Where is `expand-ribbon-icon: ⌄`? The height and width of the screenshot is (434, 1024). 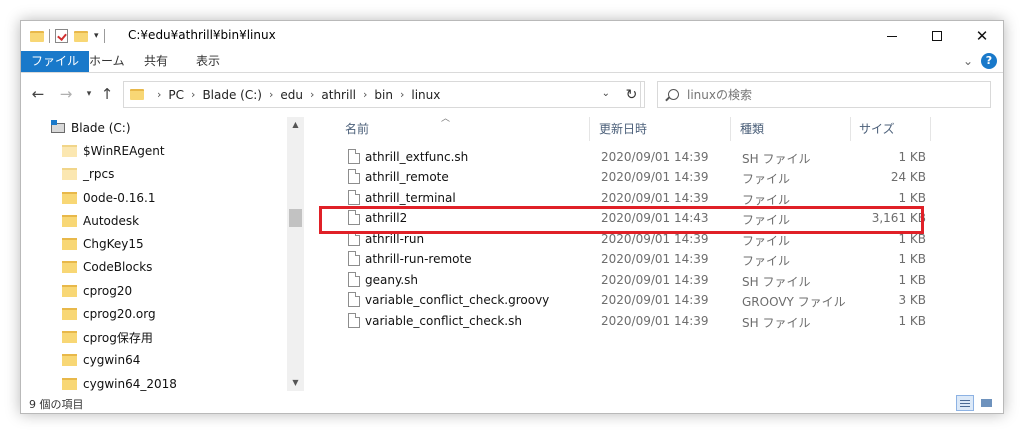 expand-ribbon-icon: ⌄ is located at coordinates (968, 61).